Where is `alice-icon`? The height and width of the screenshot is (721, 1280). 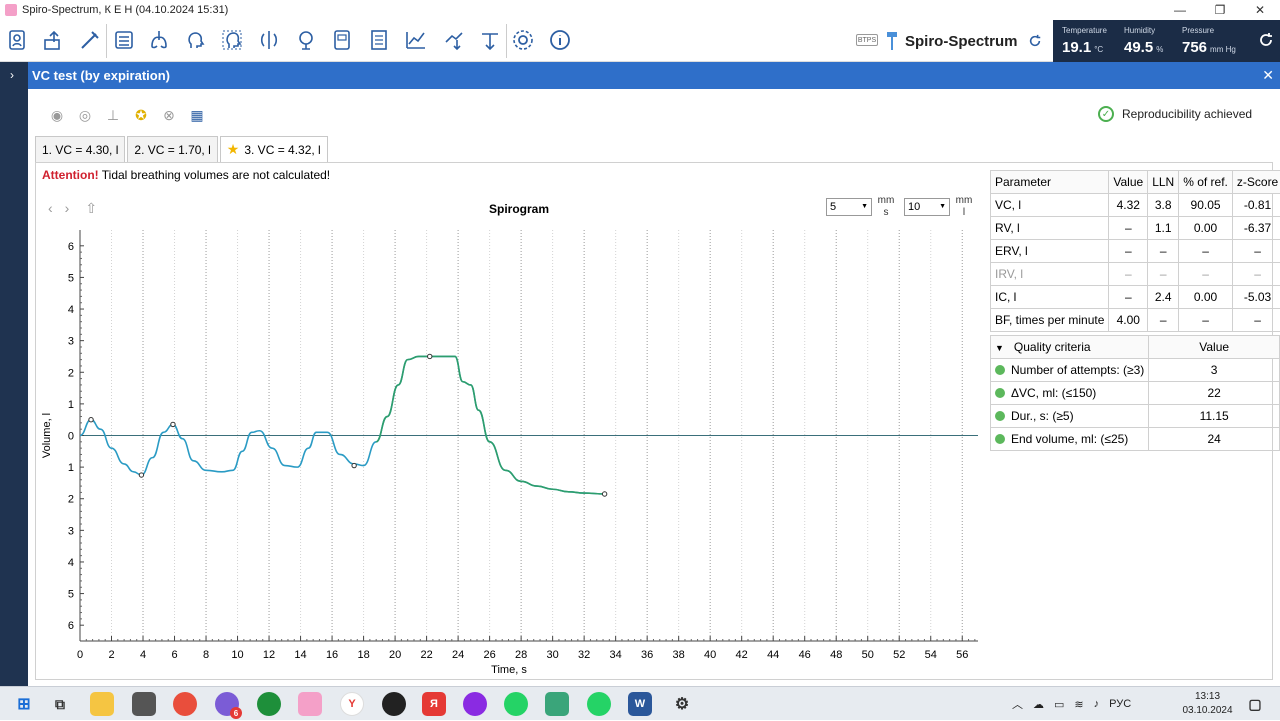
alice-icon is located at coordinates (475, 704).